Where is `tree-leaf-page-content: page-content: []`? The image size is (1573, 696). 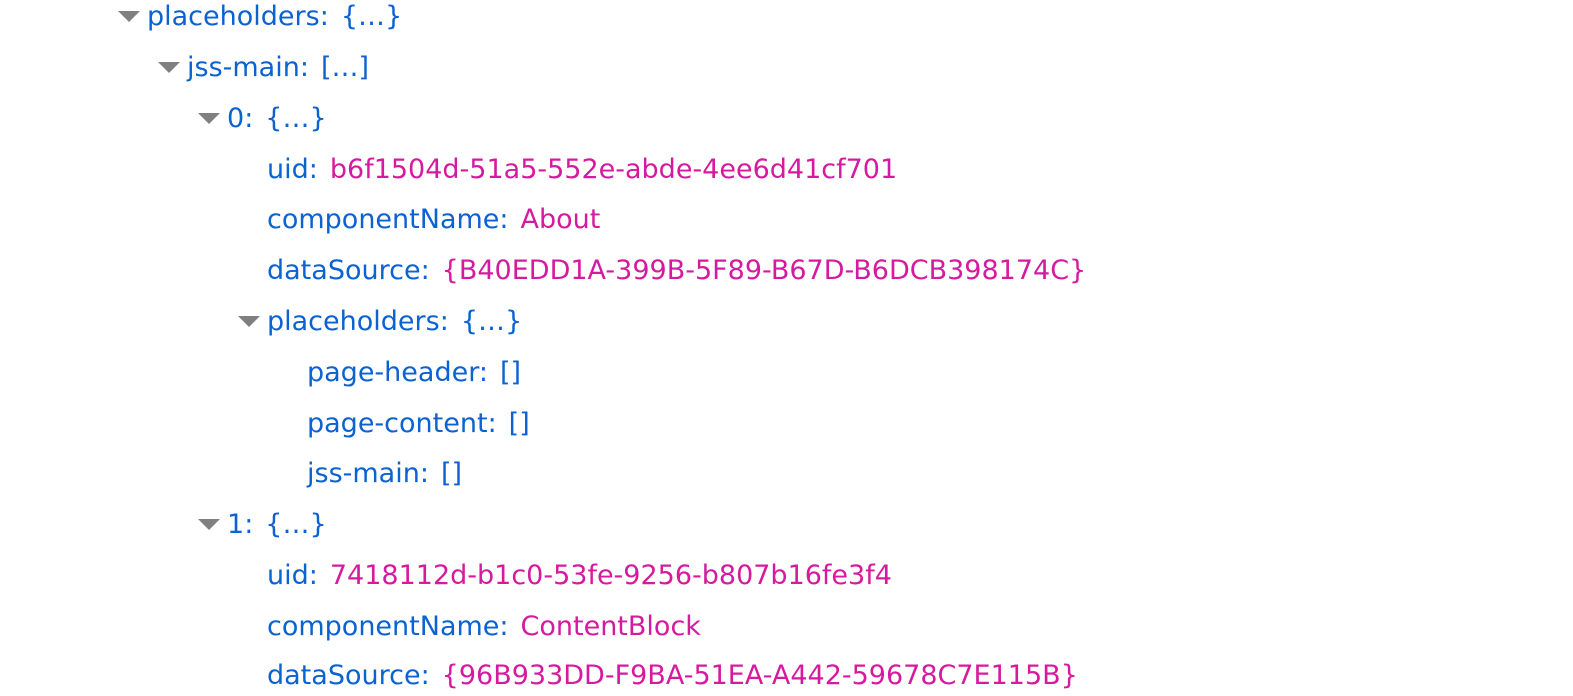 tree-leaf-page-content: page-content: [] is located at coordinates (418, 424).